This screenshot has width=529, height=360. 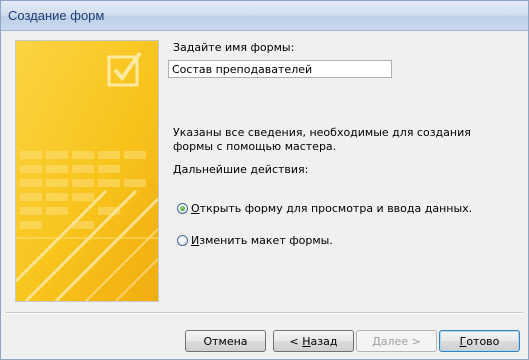 What do you see at coordinates (182, 240) in the screenshot?
I see `modify-layout-radio` at bounding box center [182, 240].